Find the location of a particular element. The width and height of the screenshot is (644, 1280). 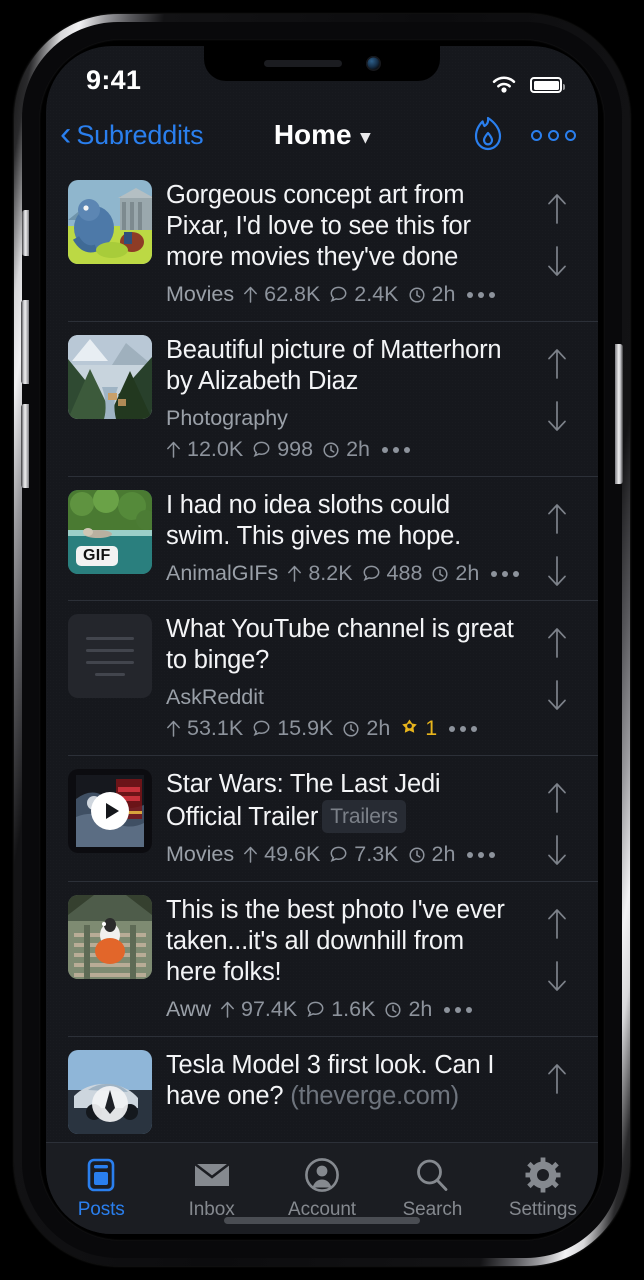

tab-posts: Posts is located at coordinates (101, 1188).